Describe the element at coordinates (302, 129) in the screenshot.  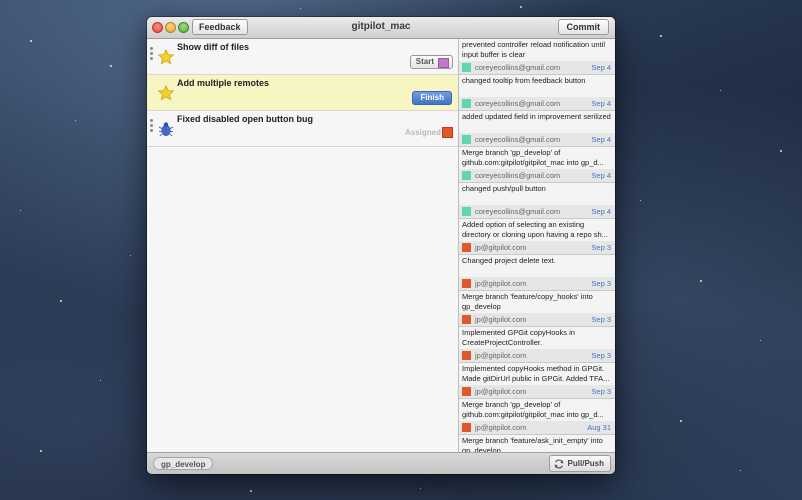
I see `task-item: Fixed disabled open button bug Assigned` at that location.